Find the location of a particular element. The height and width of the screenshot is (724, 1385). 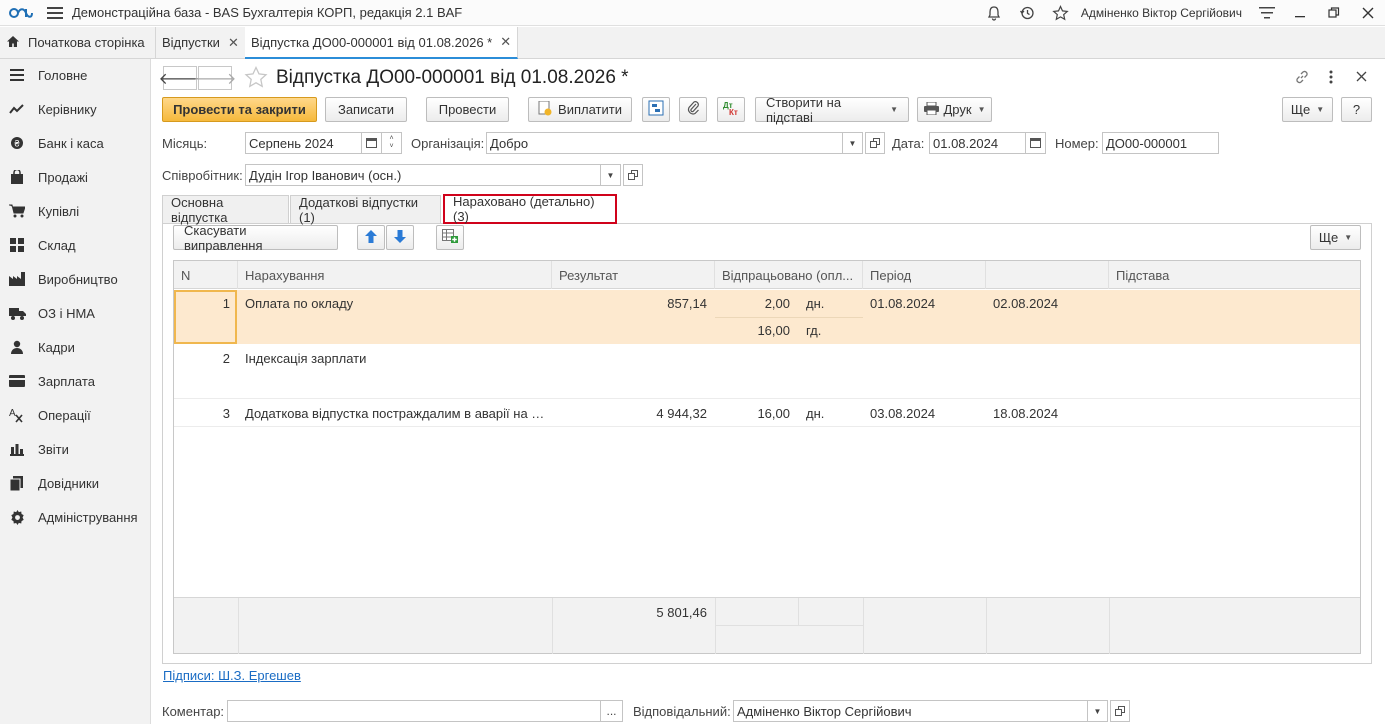

responsible-dropdown-button: ▼ is located at coordinates (1098, 711).